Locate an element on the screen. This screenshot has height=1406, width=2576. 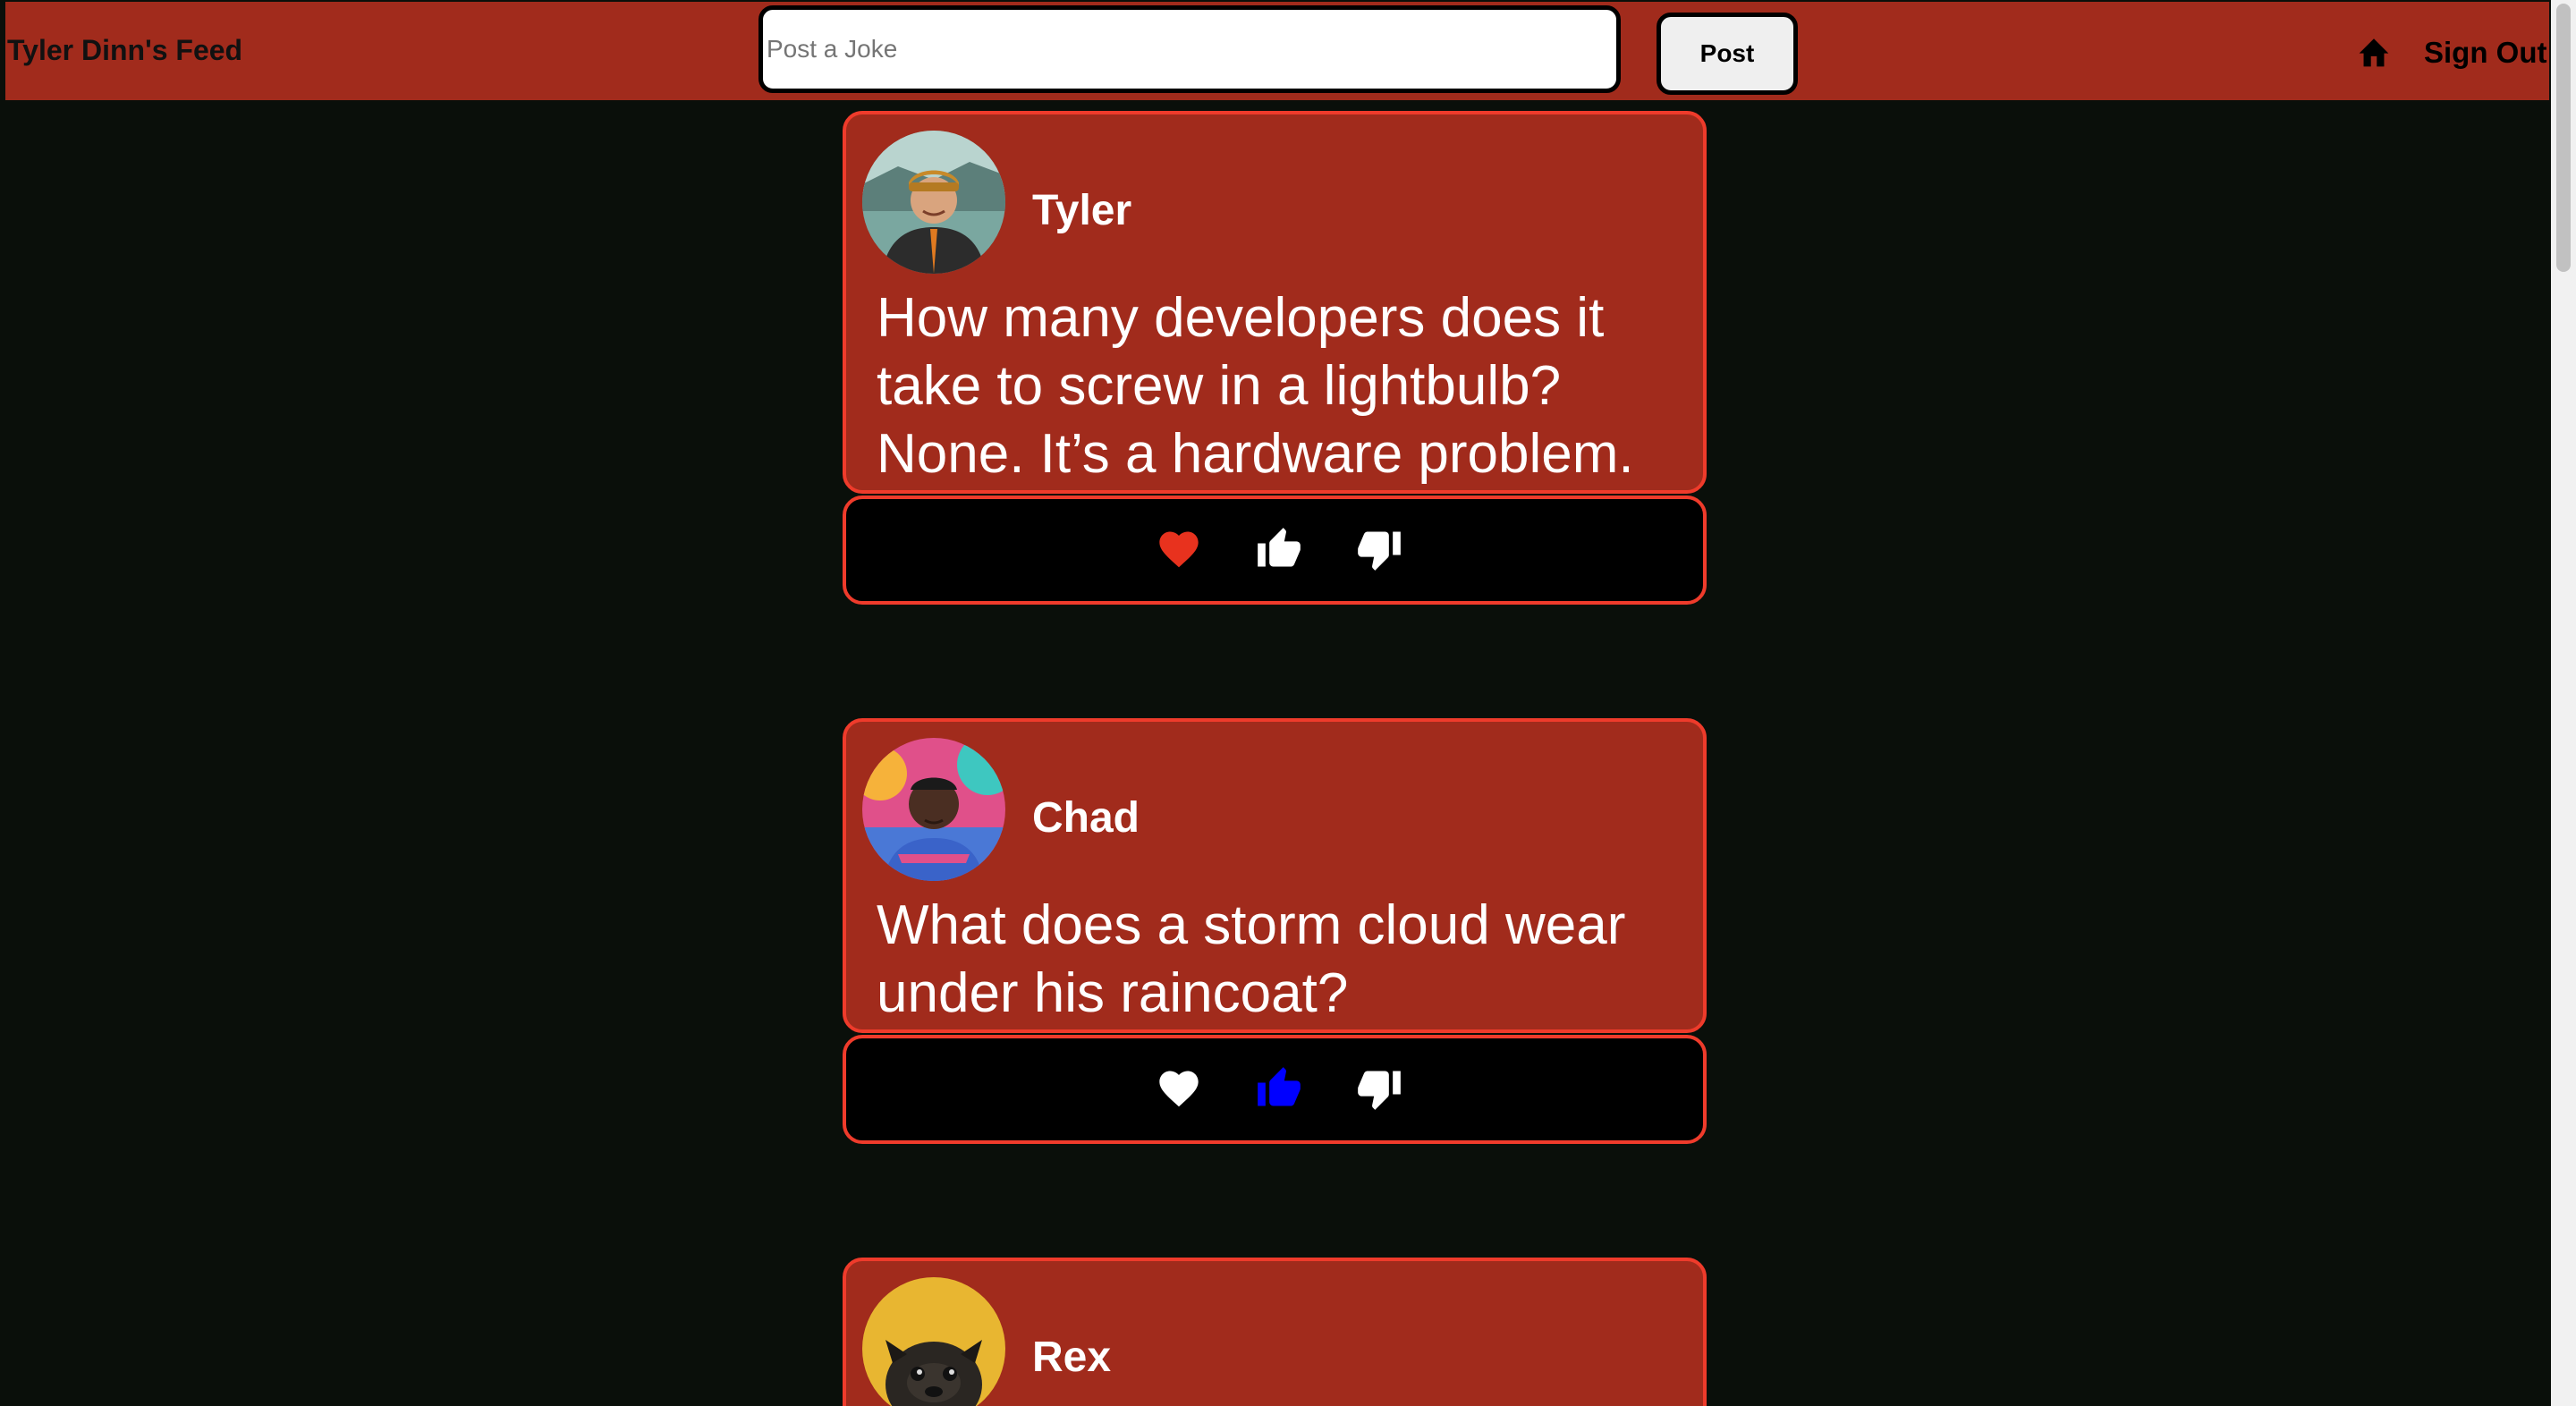
post-card-rex: Rex is located at coordinates (1275, 1332).